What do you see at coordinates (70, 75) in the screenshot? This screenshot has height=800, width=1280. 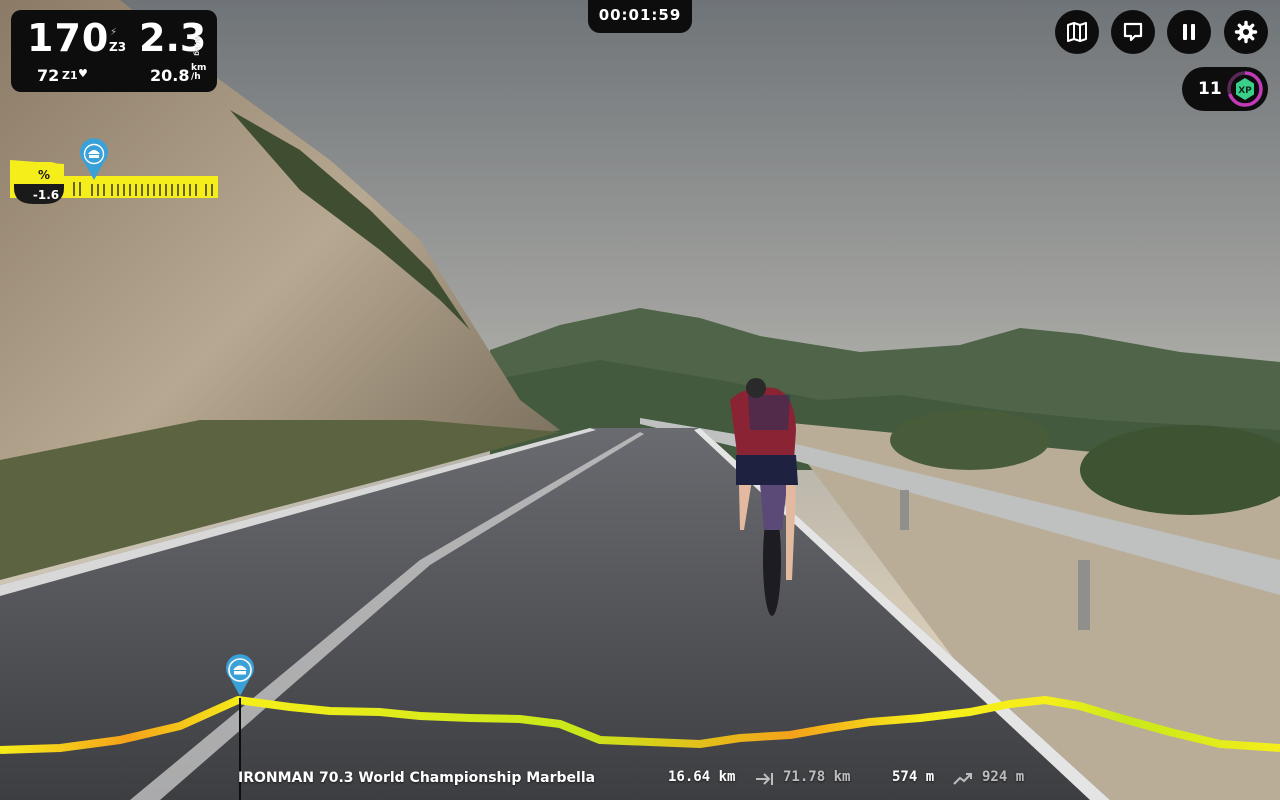 I see `heart-rate-zone: Z1` at bounding box center [70, 75].